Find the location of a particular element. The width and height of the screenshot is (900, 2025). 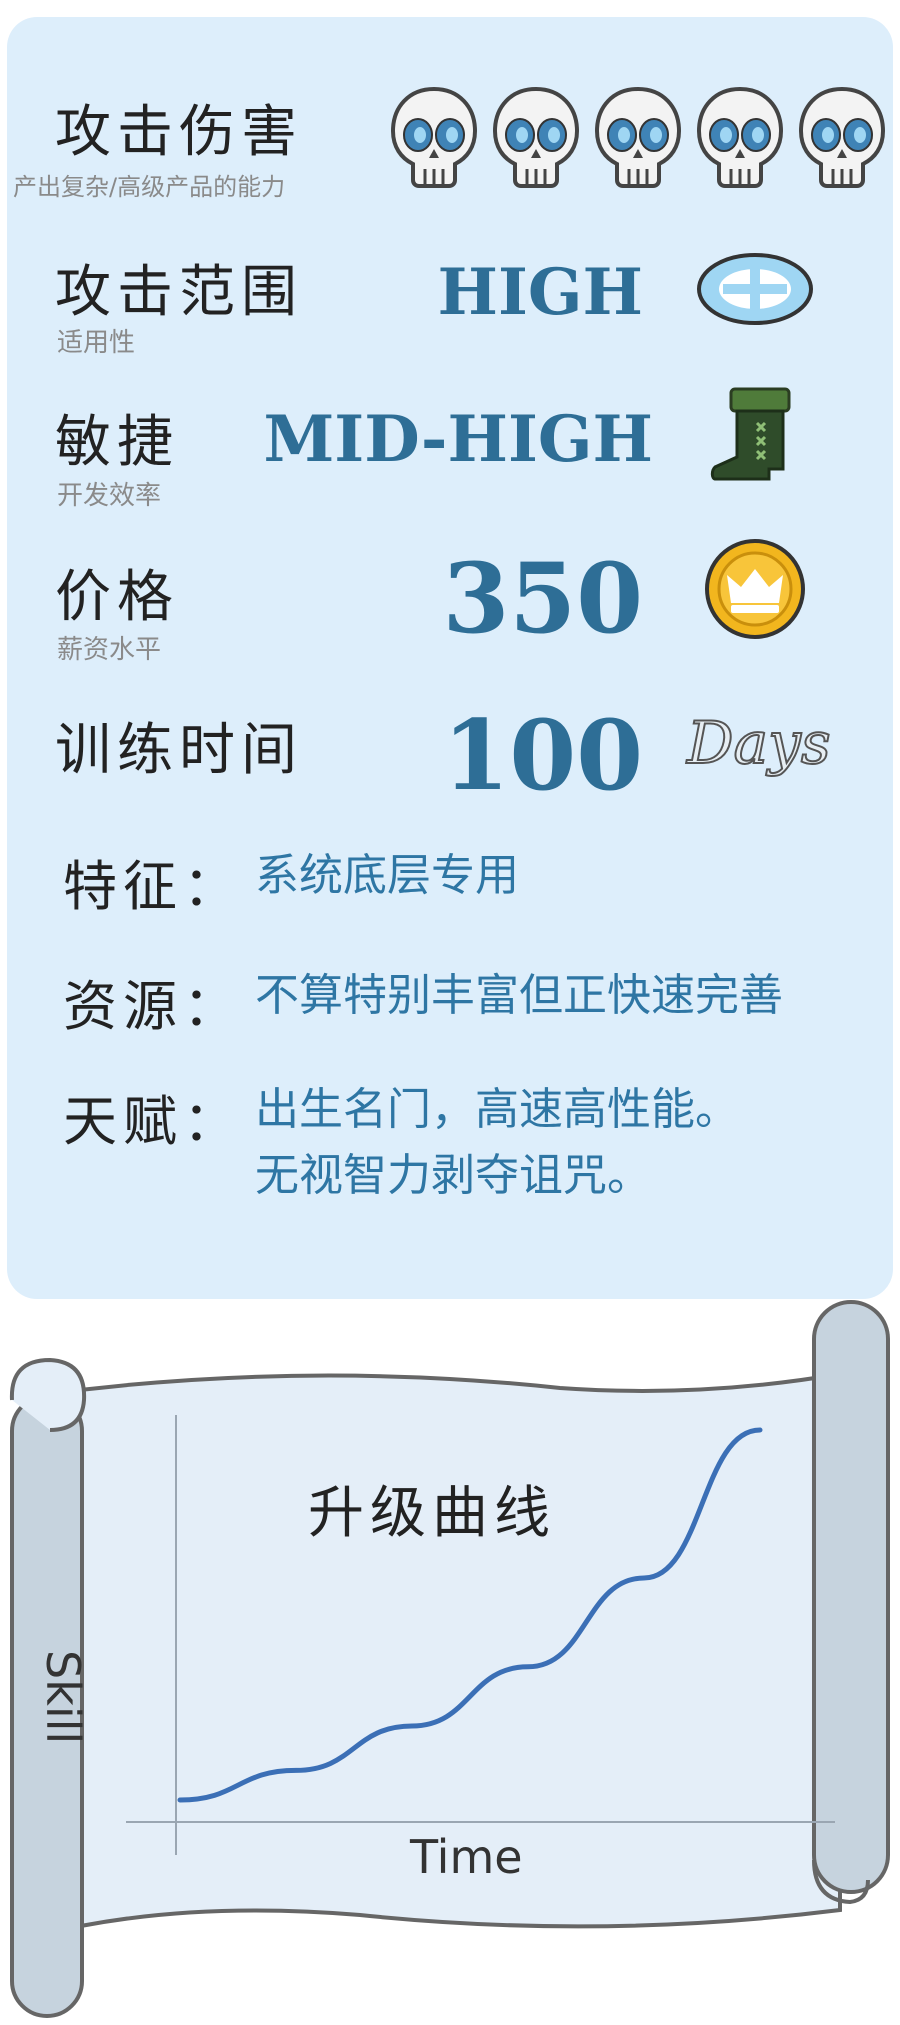

chart-title: 升级曲线 is located at coordinates (432, 1513).